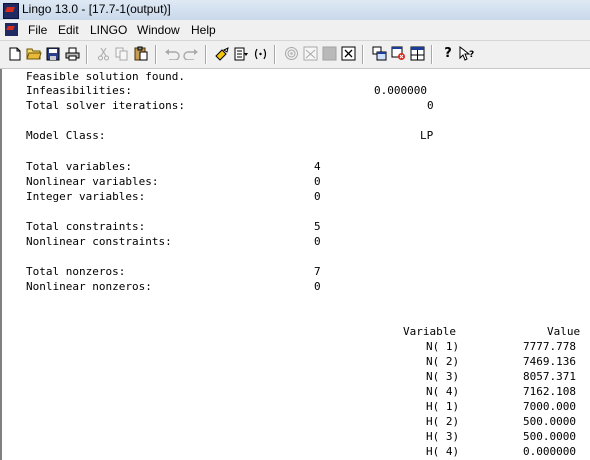  What do you see at coordinates (105, 105) in the screenshot?
I see `iterations-label: Total solver iterations:` at bounding box center [105, 105].